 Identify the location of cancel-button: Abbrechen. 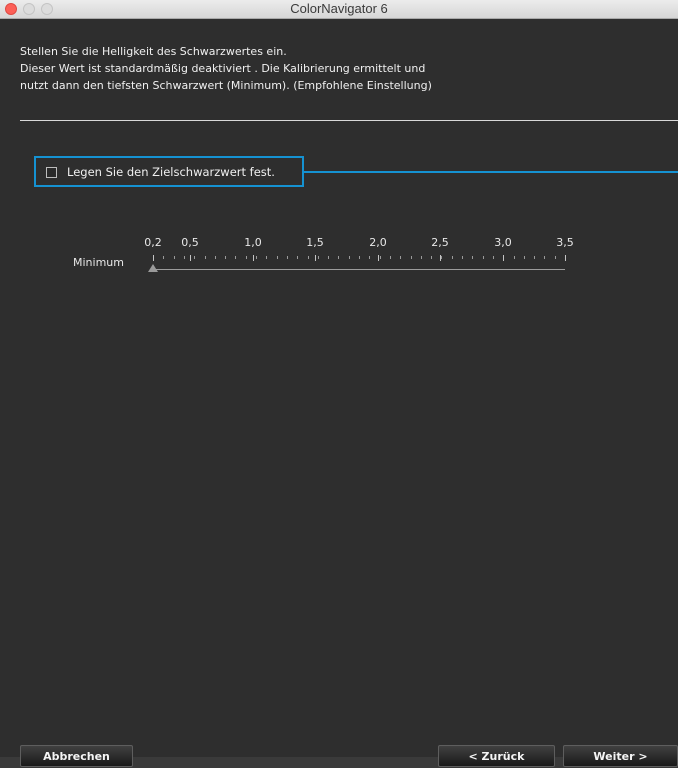
(76, 756).